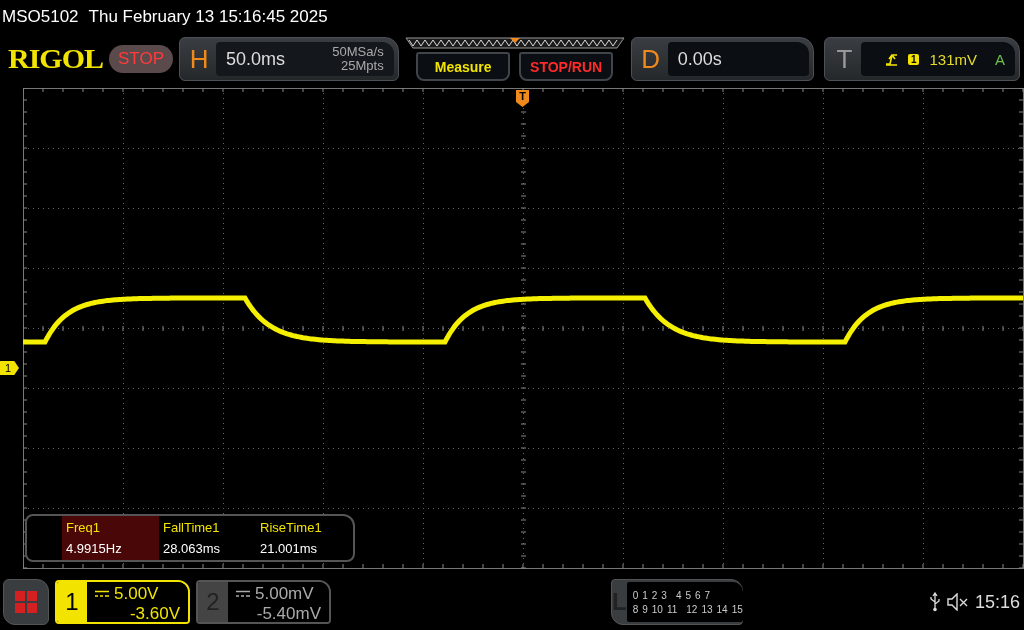 This screenshot has width=1024, height=630. I want to click on logic-channel-number: 14, so click(722, 609).